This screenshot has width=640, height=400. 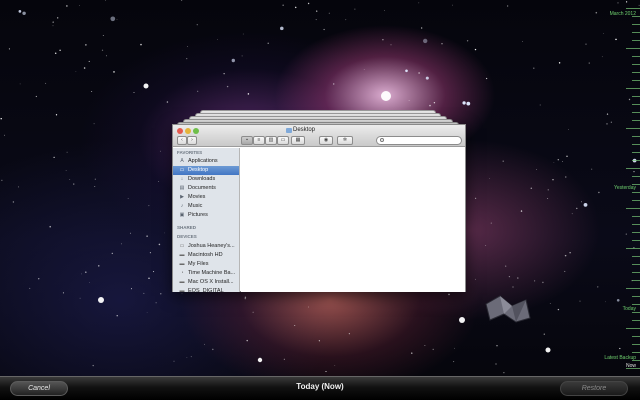 I want to click on timeline-label: March 2012, so click(x=623, y=14).